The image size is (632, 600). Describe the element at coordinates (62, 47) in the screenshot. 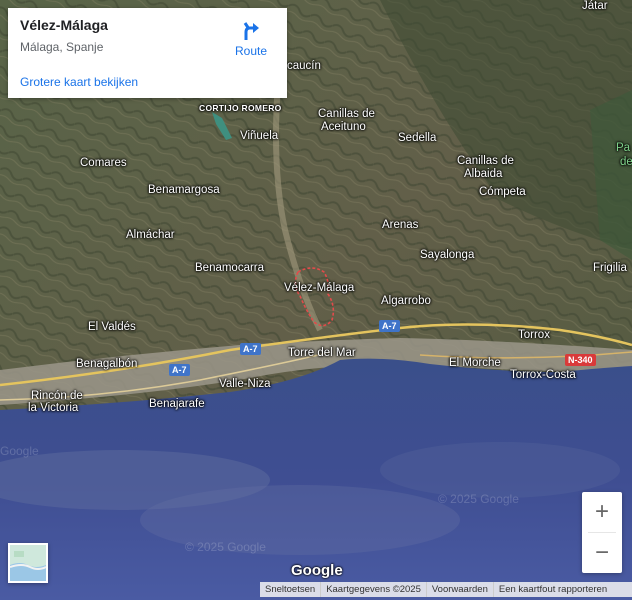

I see `place-subtitle: Málaga, Spanje` at that location.